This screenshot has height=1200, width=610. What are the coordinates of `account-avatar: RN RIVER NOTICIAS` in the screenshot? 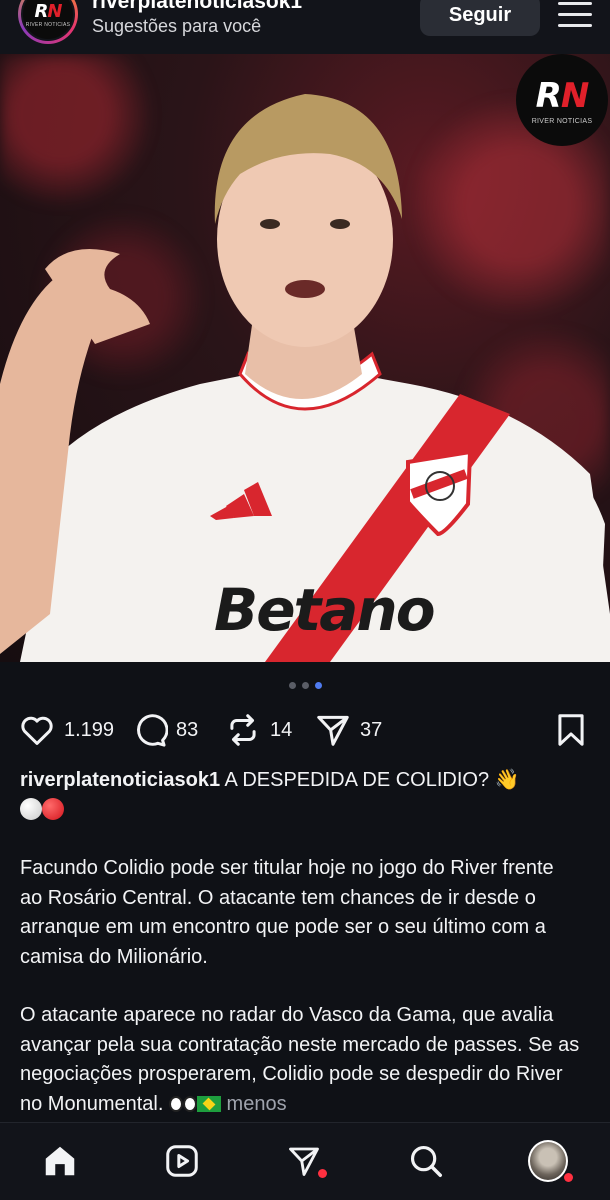 It's located at (48, 22).